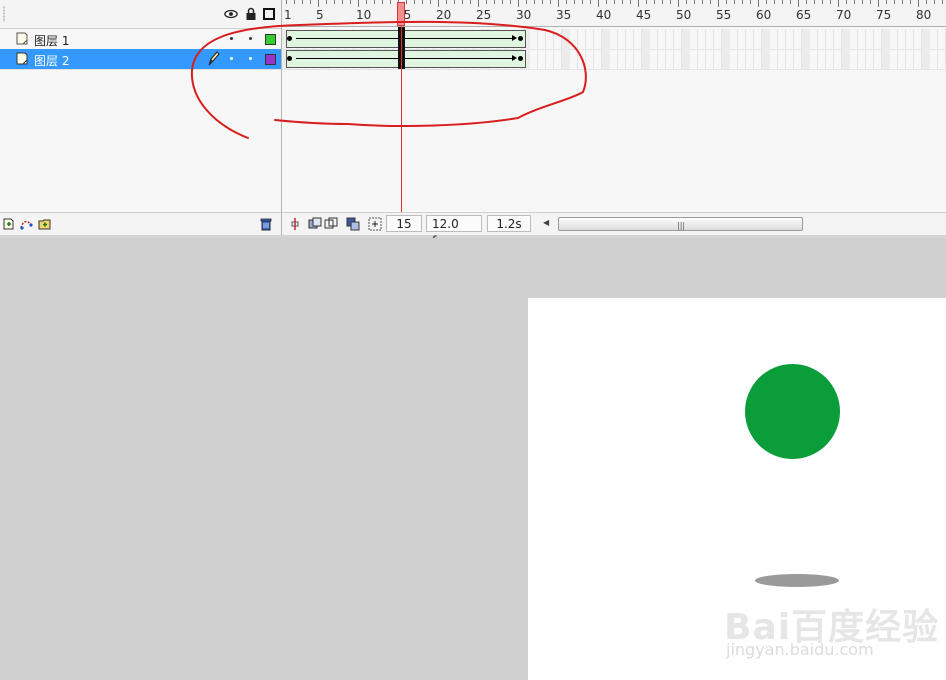 Image resolution: width=946 pixels, height=680 pixels. I want to click on ruler-number: 70, so click(844, 15).